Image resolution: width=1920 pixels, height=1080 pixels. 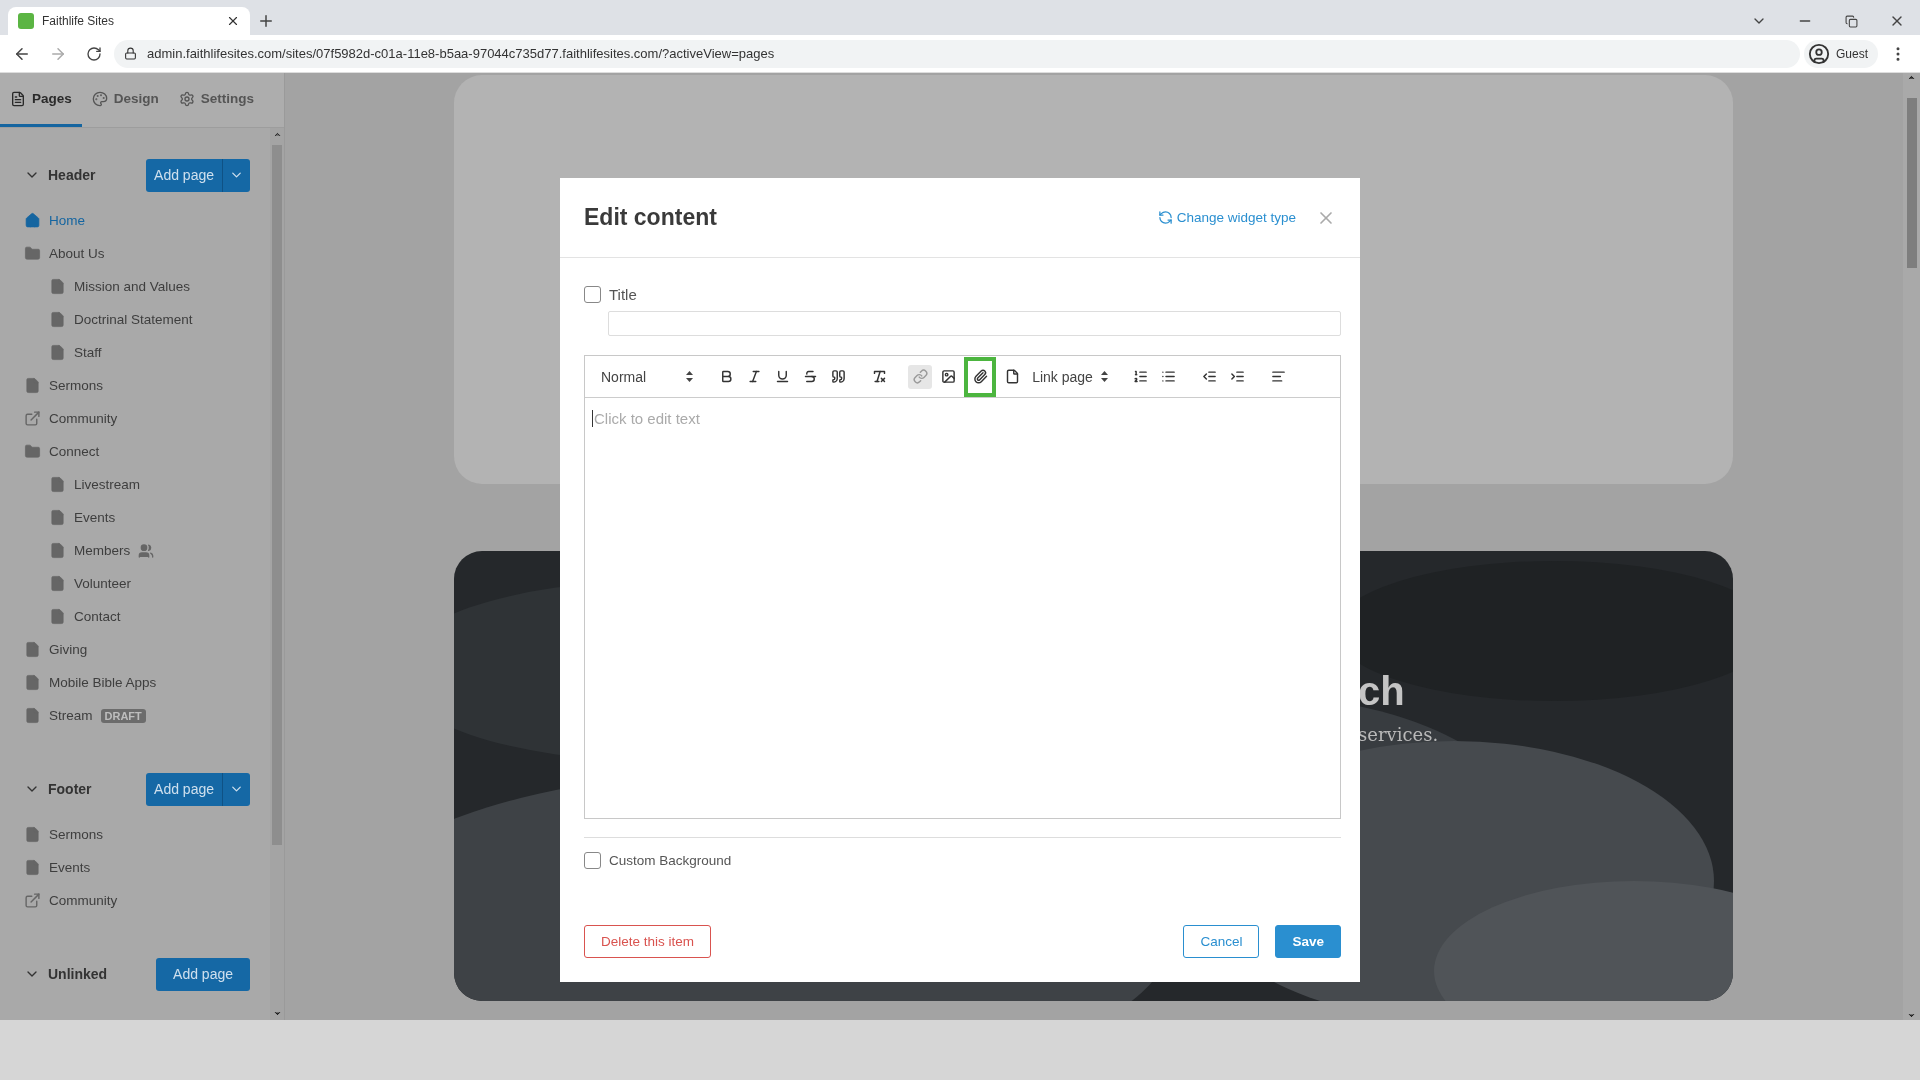 What do you see at coordinates (83, 900) in the screenshot?
I see `page-label: Community` at bounding box center [83, 900].